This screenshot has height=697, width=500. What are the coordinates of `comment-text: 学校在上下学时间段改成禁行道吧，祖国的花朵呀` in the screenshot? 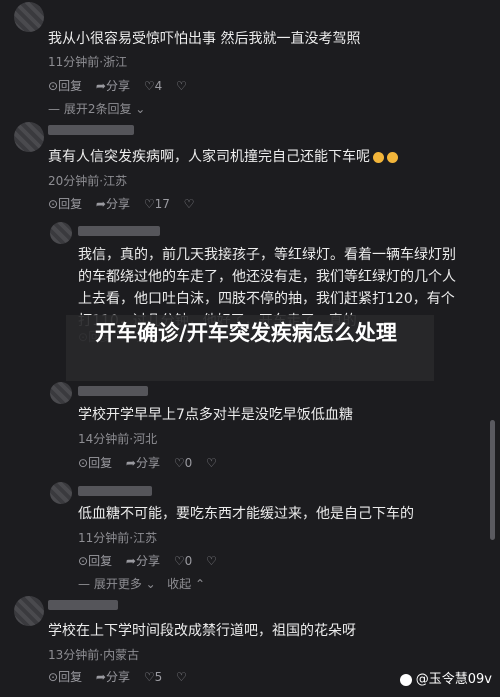 It's located at (202, 631).